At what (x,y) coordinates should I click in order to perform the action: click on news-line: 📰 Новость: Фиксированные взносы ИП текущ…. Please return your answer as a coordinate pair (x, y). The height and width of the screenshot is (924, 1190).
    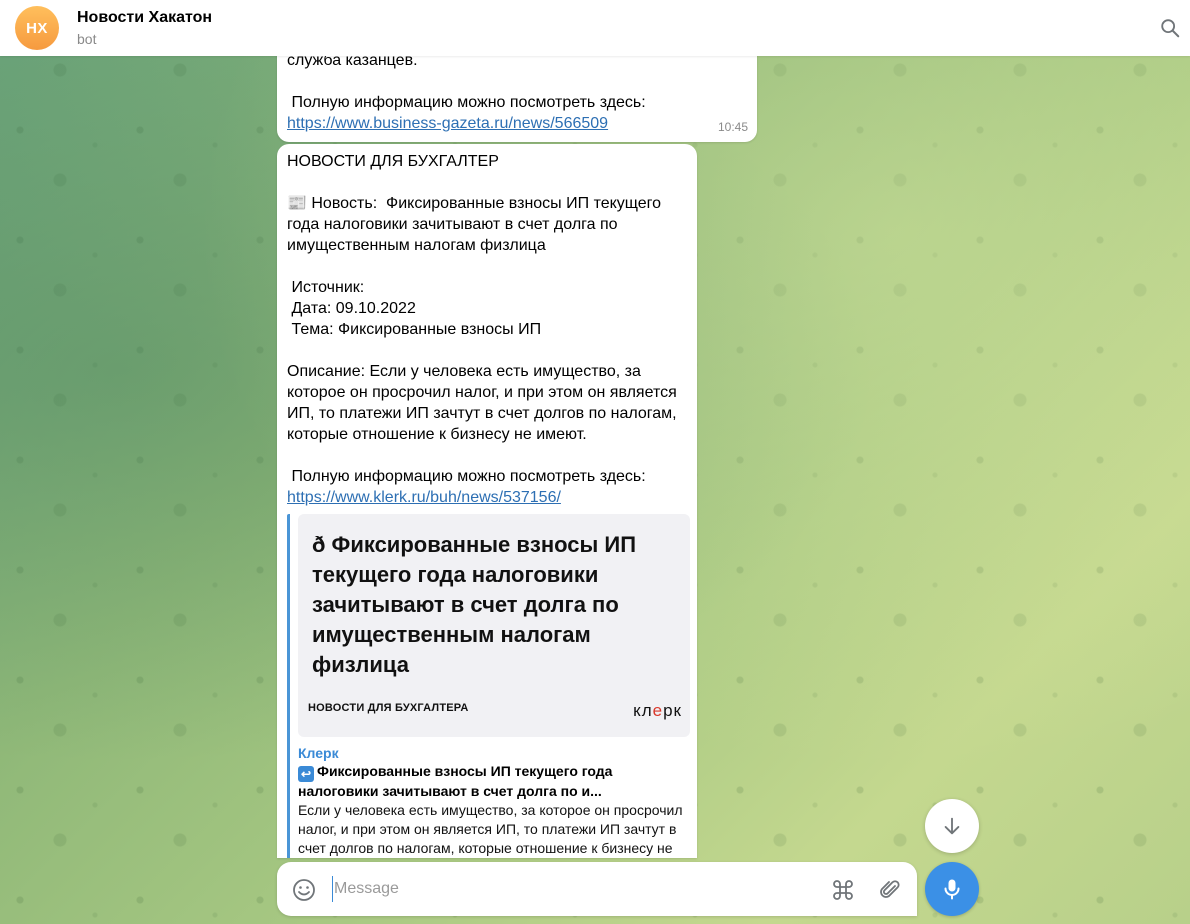
    Looking at the image, I should click on (474, 203).